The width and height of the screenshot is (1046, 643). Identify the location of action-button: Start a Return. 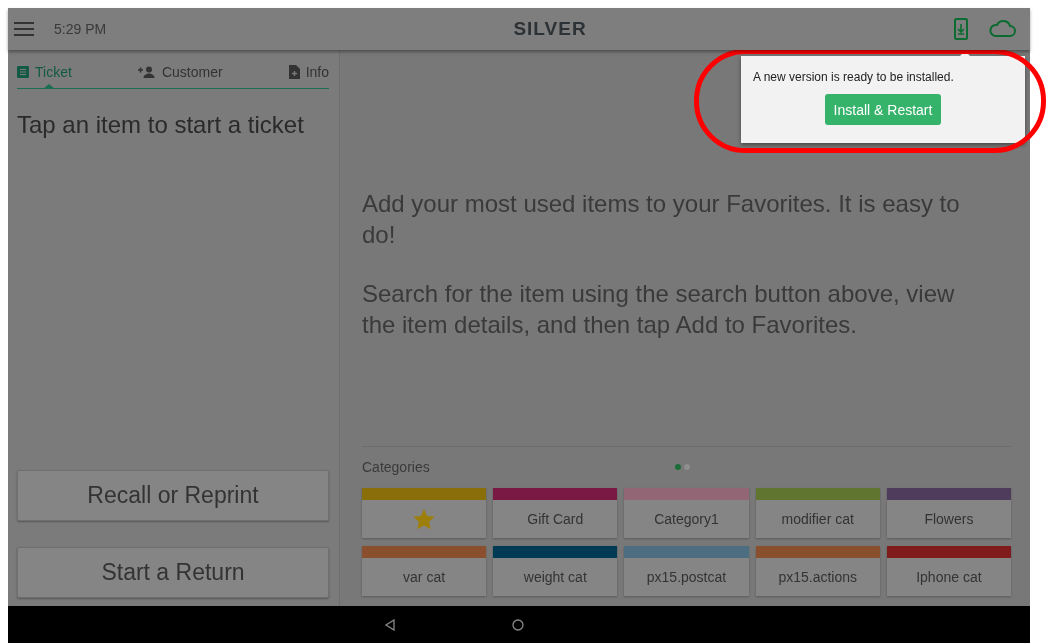
(173, 572).